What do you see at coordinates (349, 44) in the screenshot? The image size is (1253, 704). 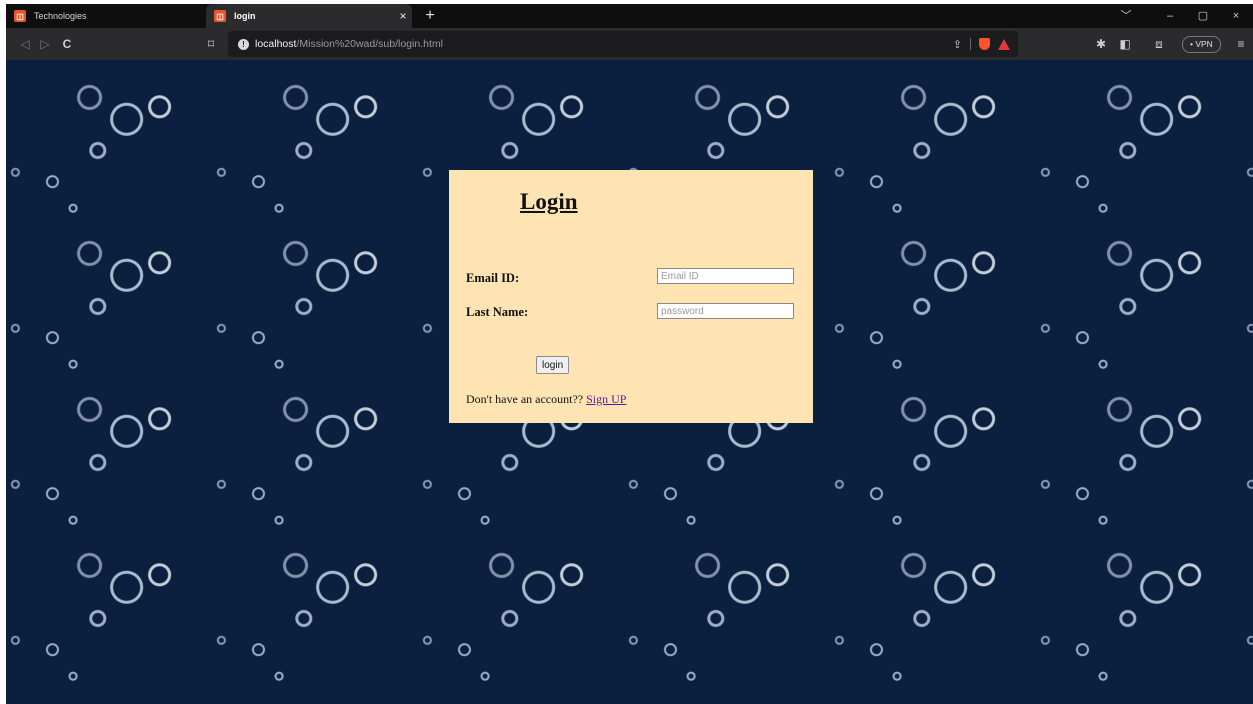 I see `url-text: localhost/Mission%20wad/sub/login.html` at bounding box center [349, 44].